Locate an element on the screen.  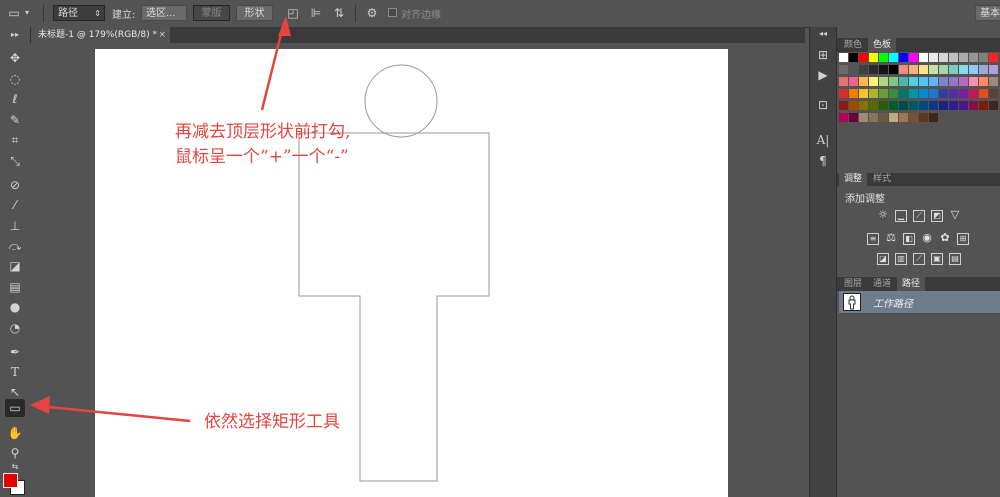
exposure-icon: ◩ is located at coordinates (937, 216).